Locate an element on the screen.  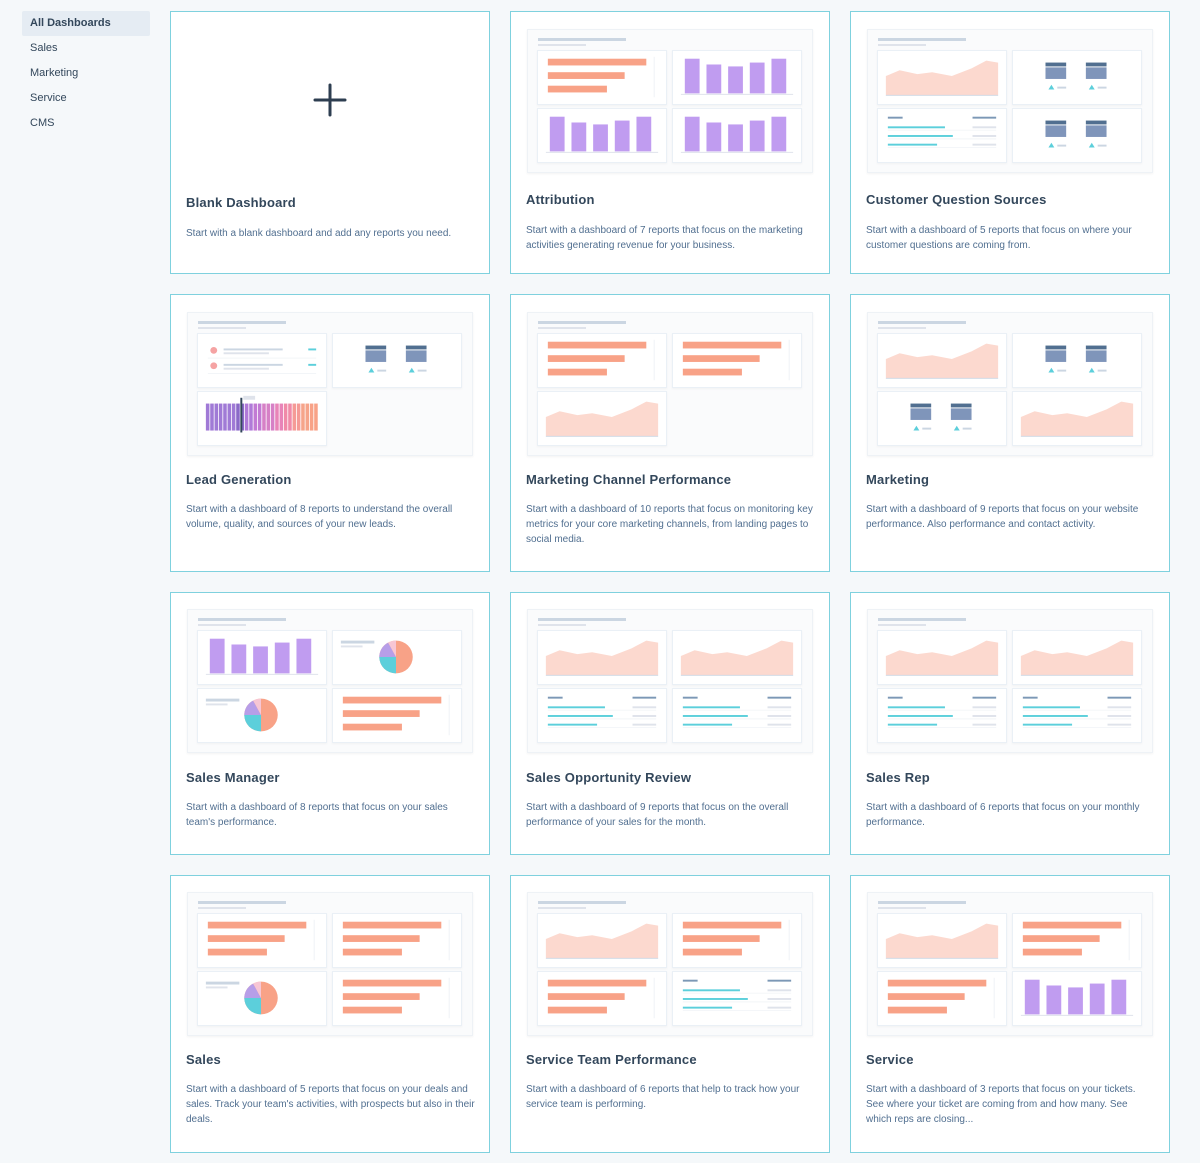
card-title: Service Team Performance is located at coordinates (611, 1059).